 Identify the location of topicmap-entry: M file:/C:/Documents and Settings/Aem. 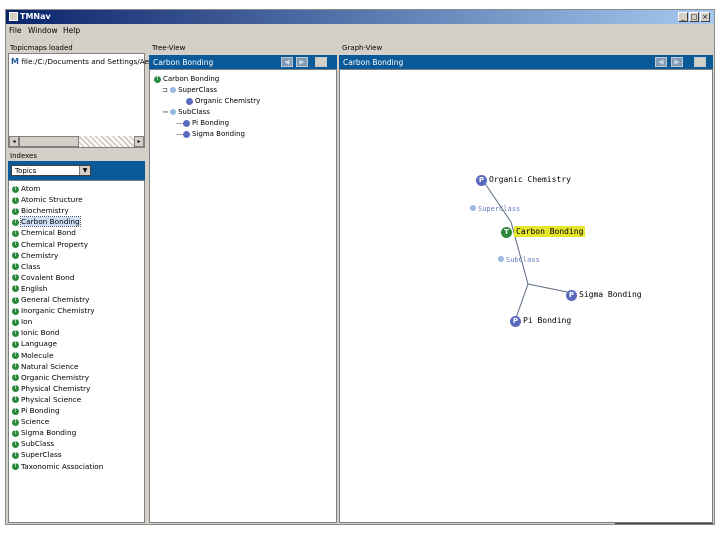
(83, 61).